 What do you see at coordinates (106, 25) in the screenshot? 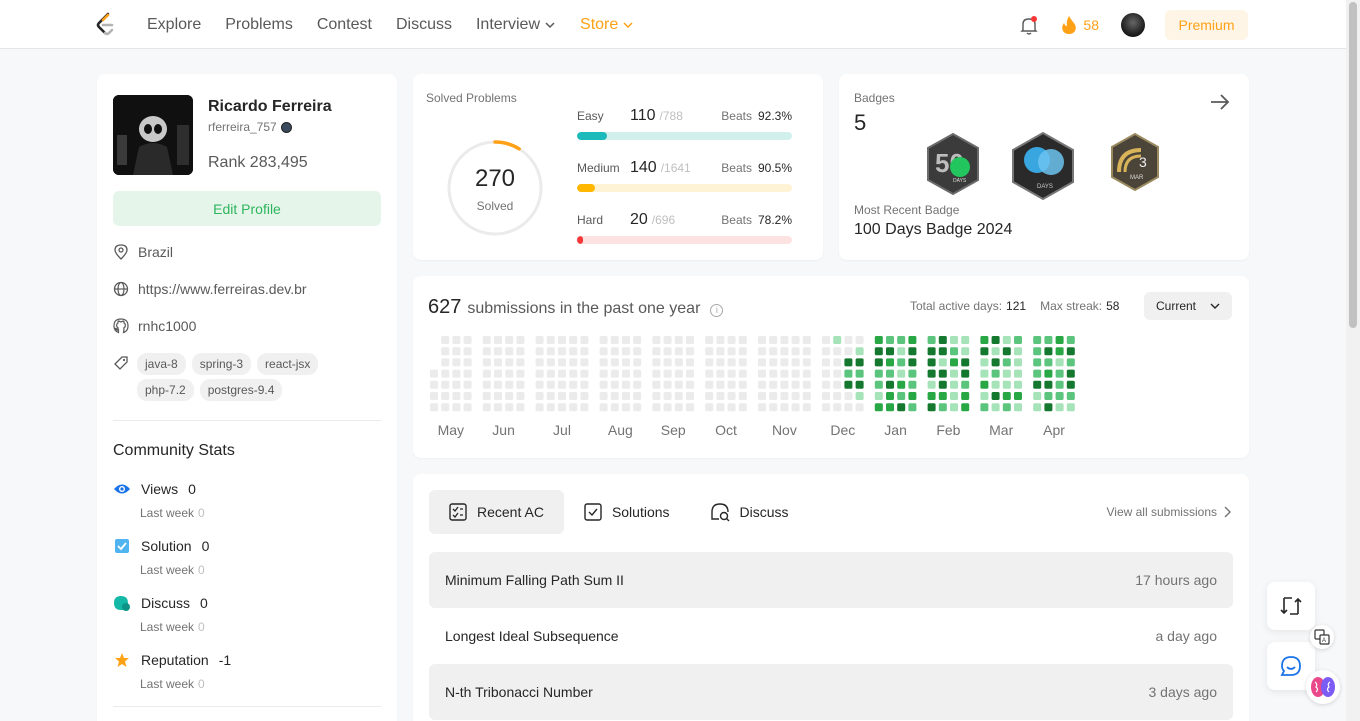
I see `leetcode-logo-icon` at bounding box center [106, 25].